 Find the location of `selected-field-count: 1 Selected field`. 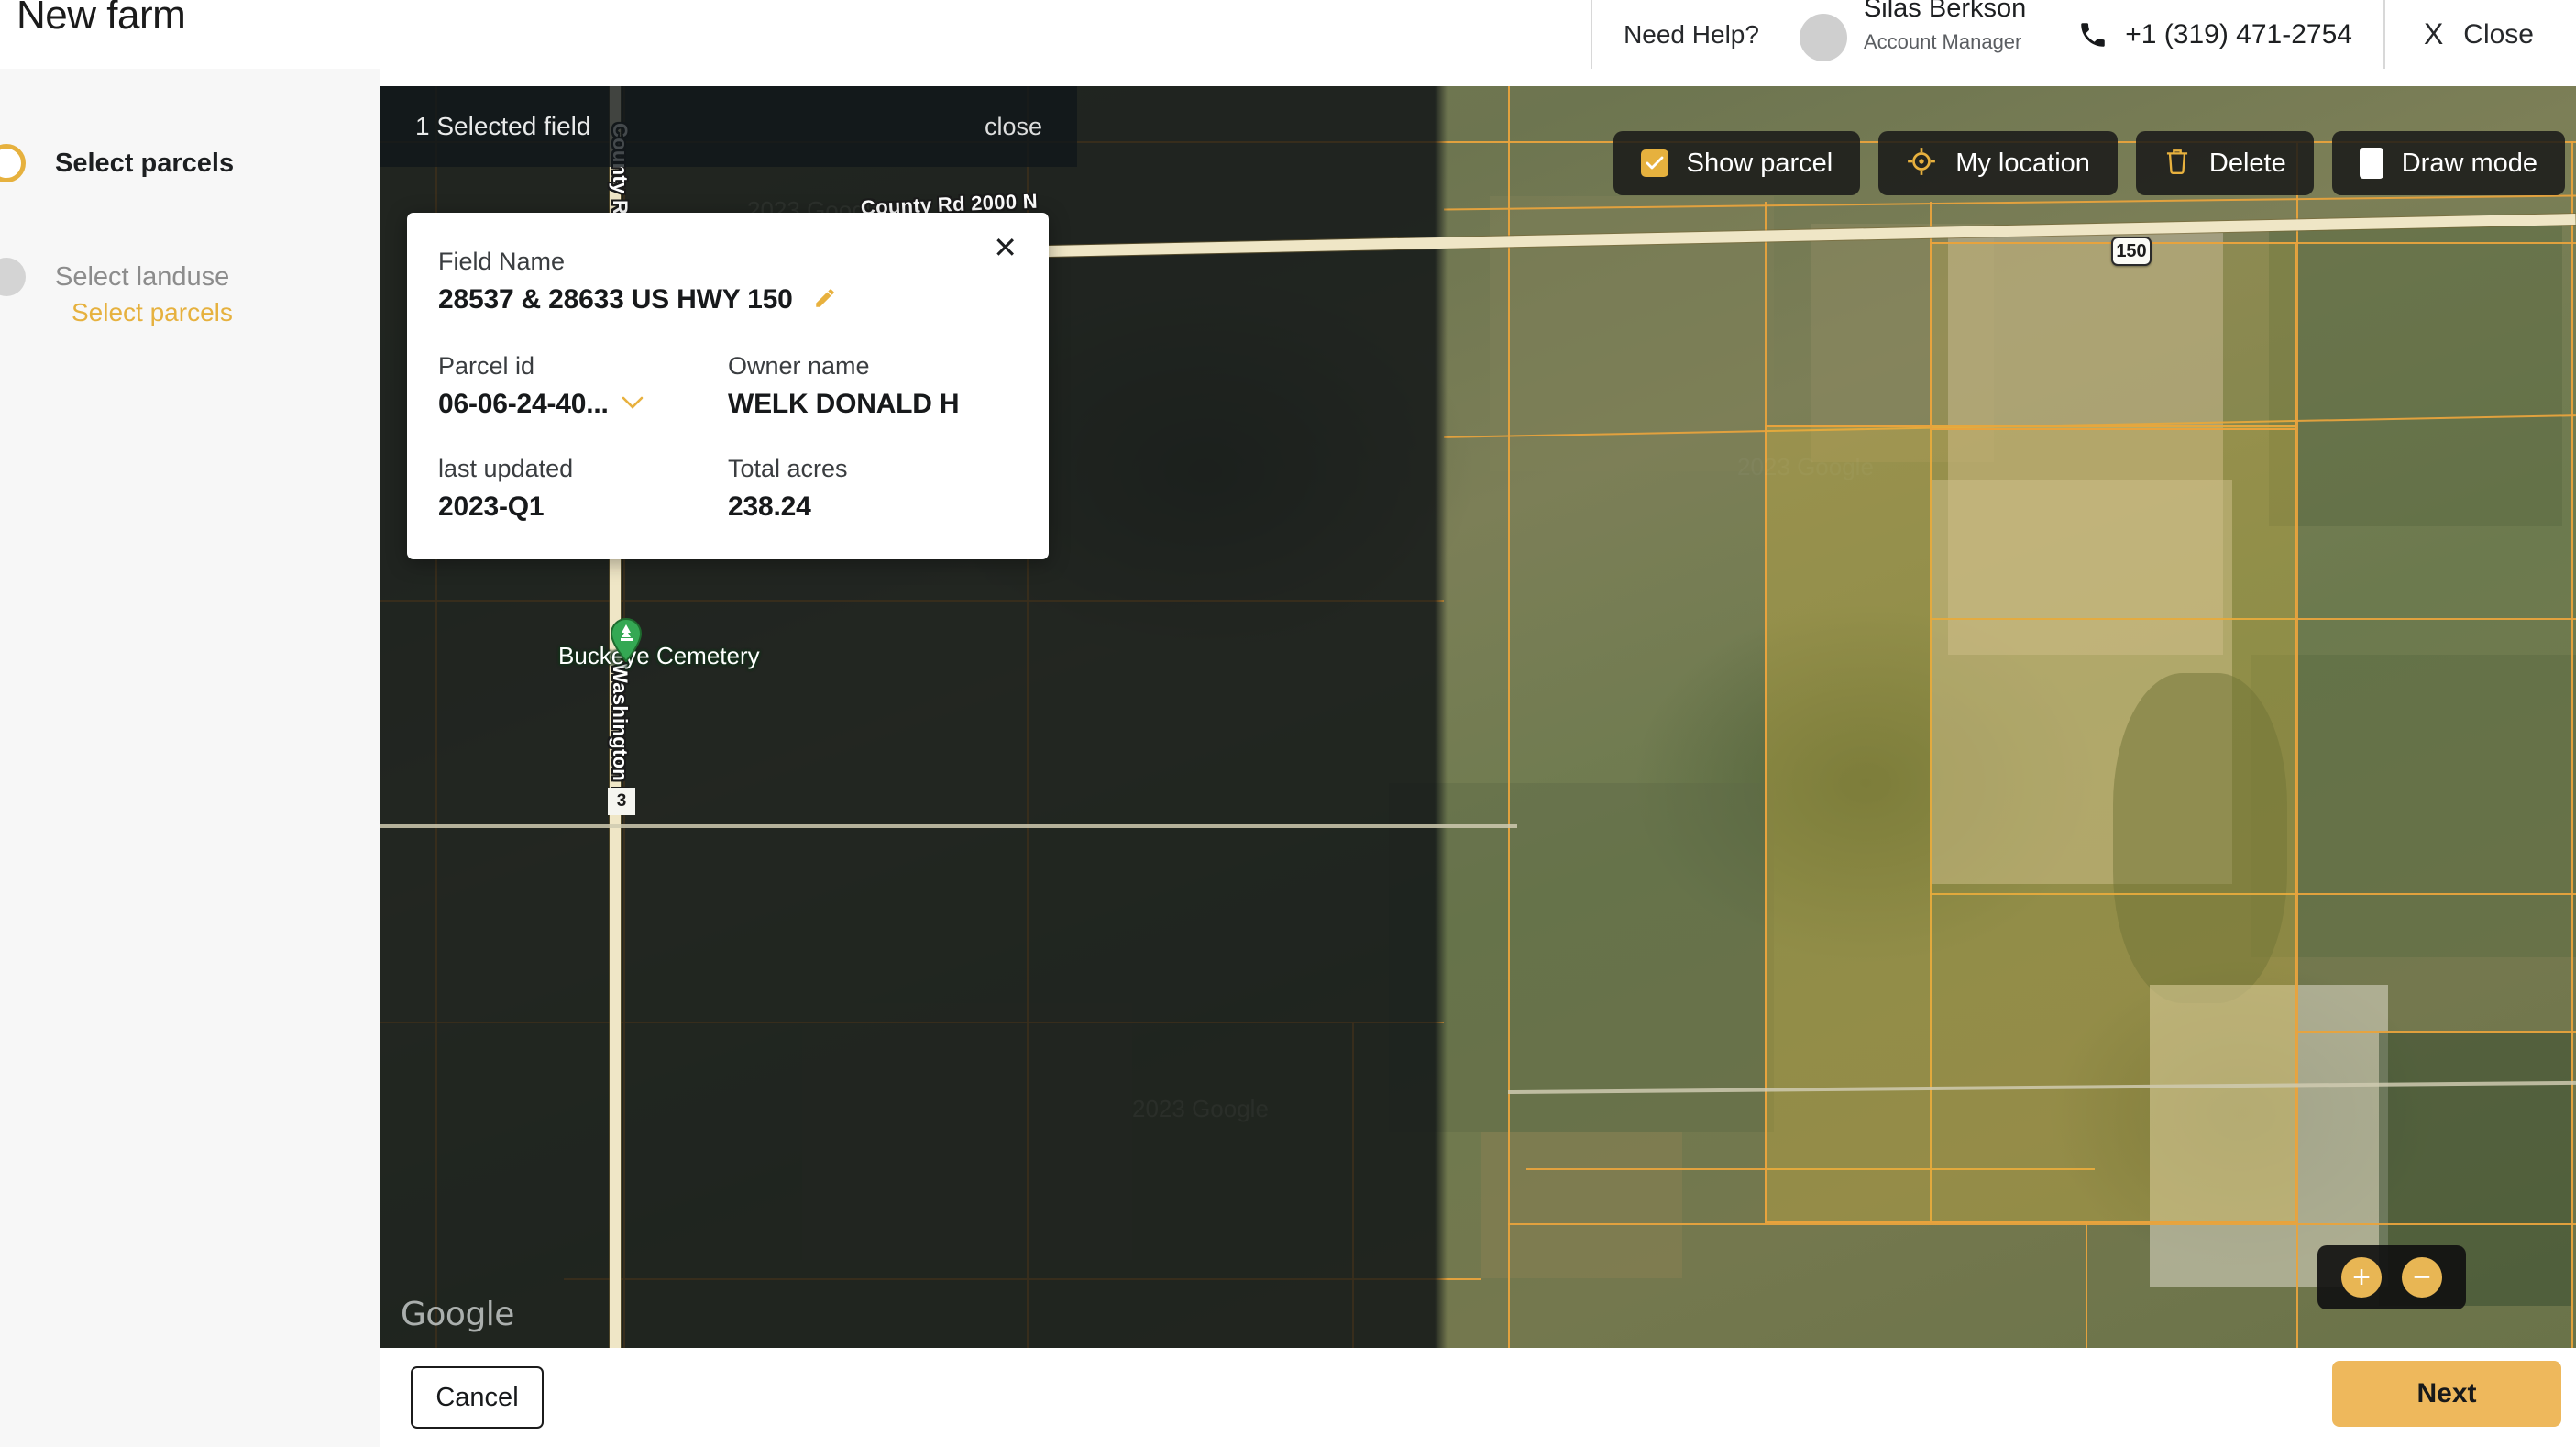

selected-field-count: 1 Selected field is located at coordinates (503, 126).